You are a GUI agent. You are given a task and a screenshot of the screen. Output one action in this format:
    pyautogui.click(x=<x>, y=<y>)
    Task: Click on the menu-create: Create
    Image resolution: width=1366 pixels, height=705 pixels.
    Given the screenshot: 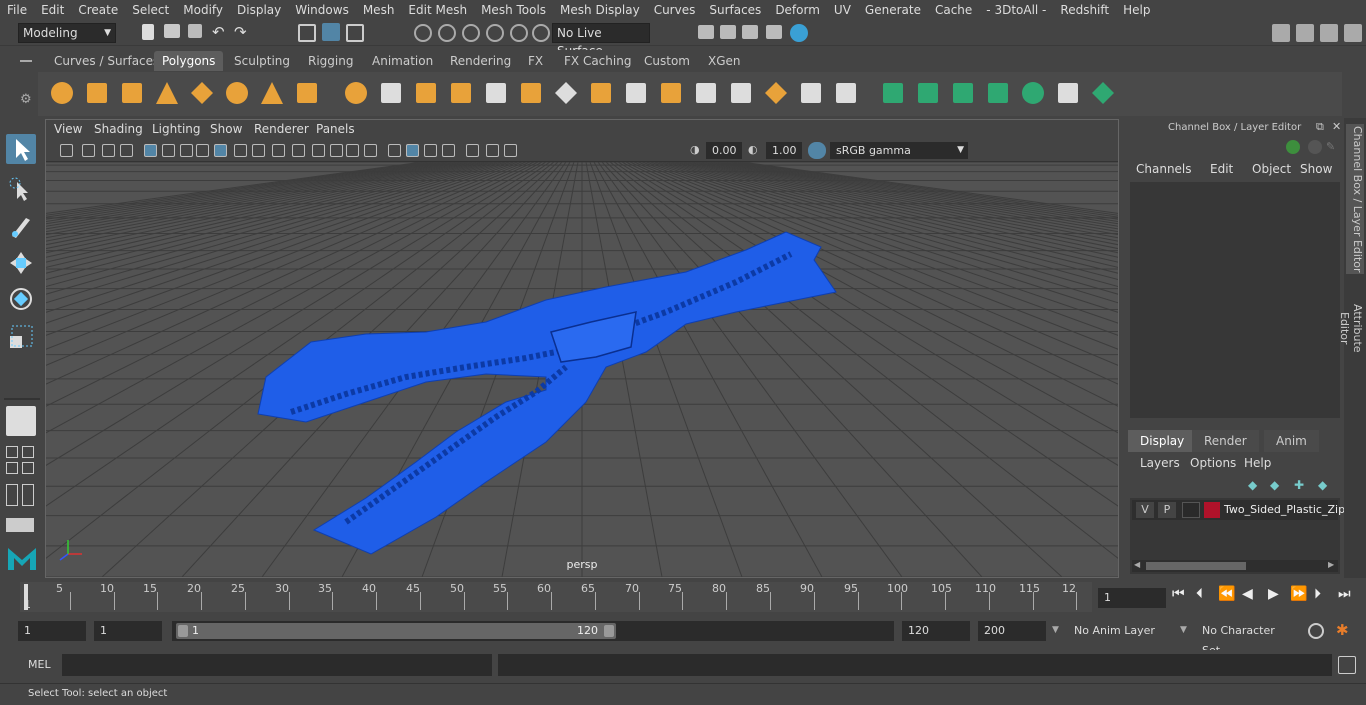 What is the action you would take?
    pyautogui.click(x=98, y=10)
    